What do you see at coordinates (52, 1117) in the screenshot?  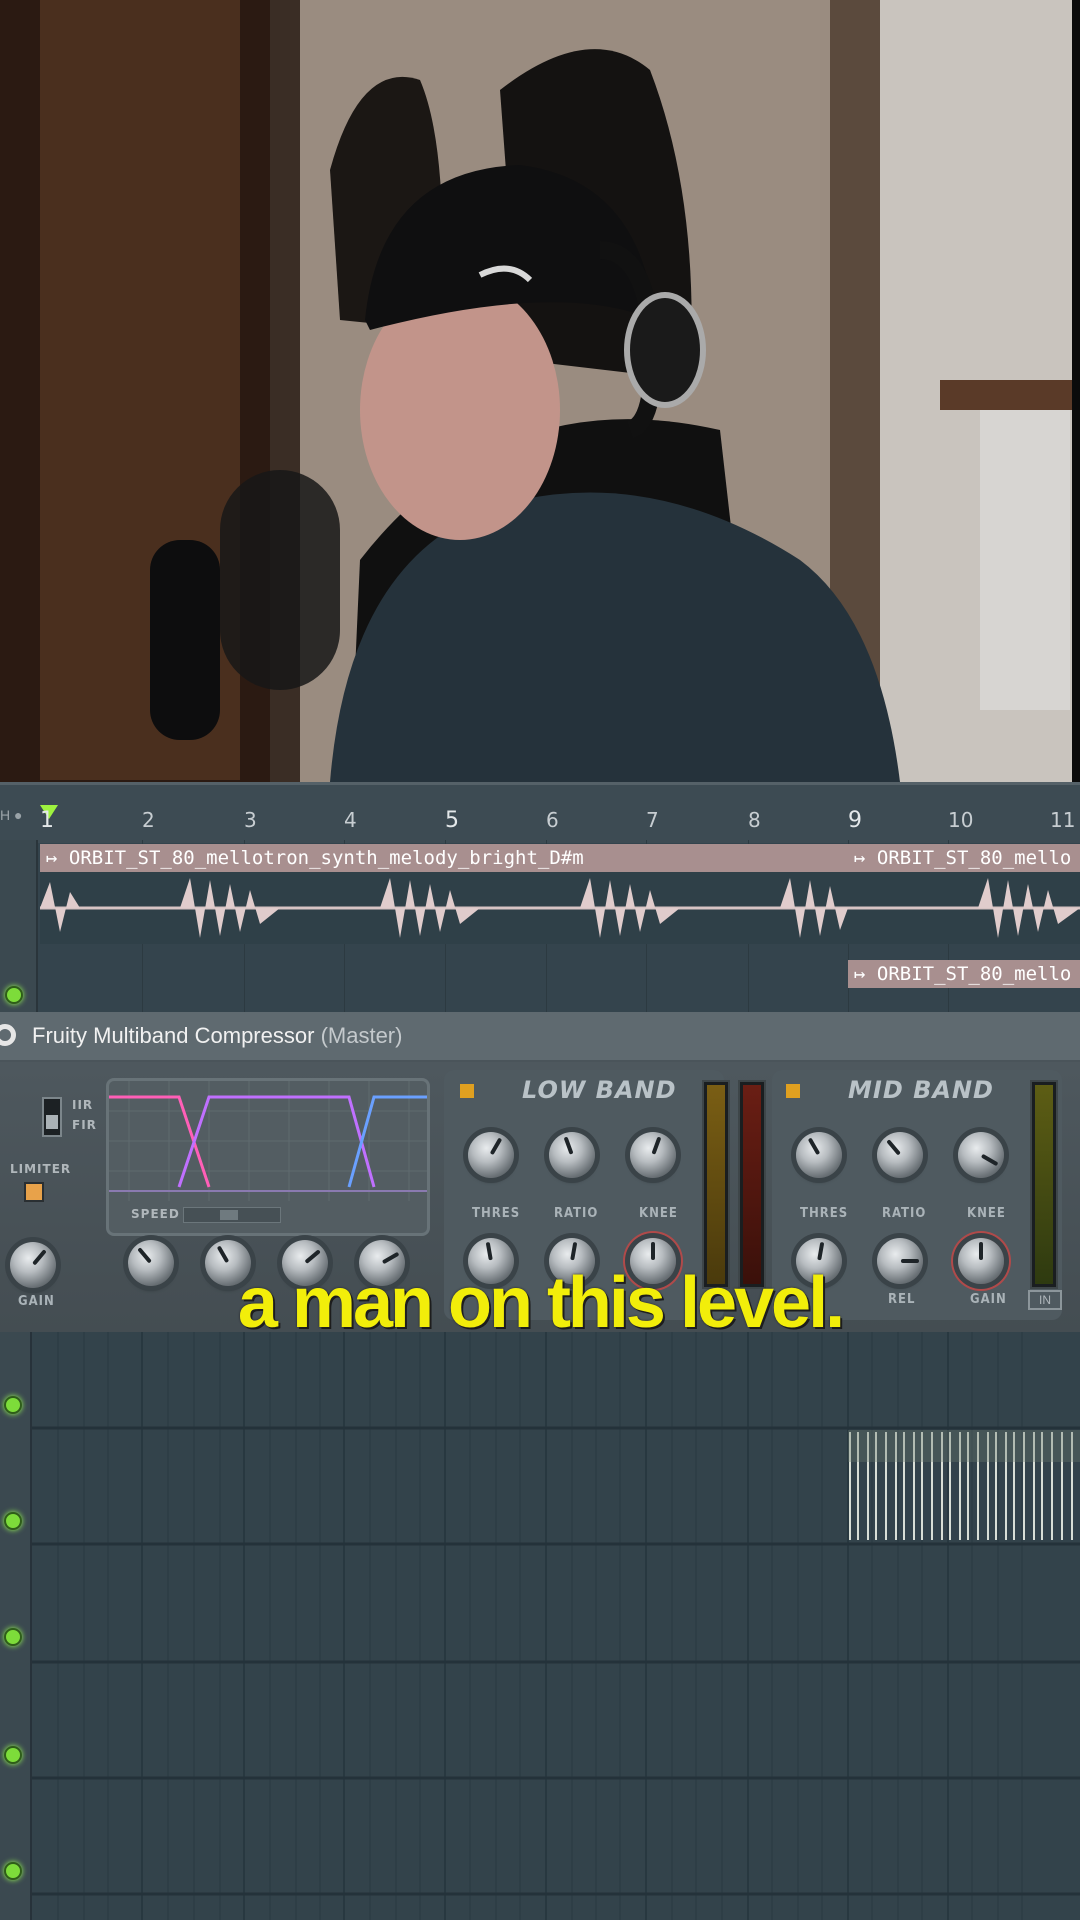 I see `iir-fir-switch` at bounding box center [52, 1117].